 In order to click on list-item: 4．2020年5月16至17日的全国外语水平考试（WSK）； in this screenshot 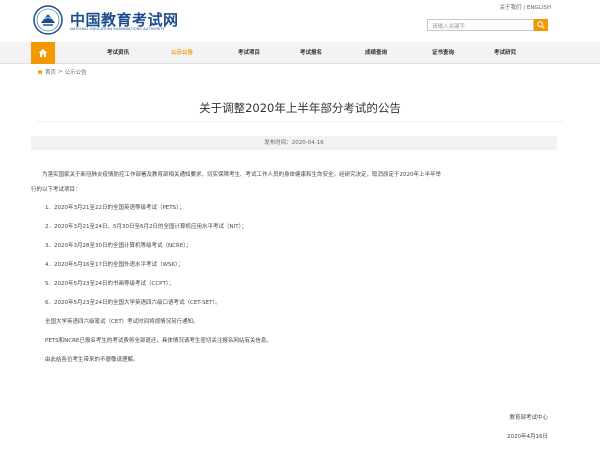, I will do `click(114, 265)`.